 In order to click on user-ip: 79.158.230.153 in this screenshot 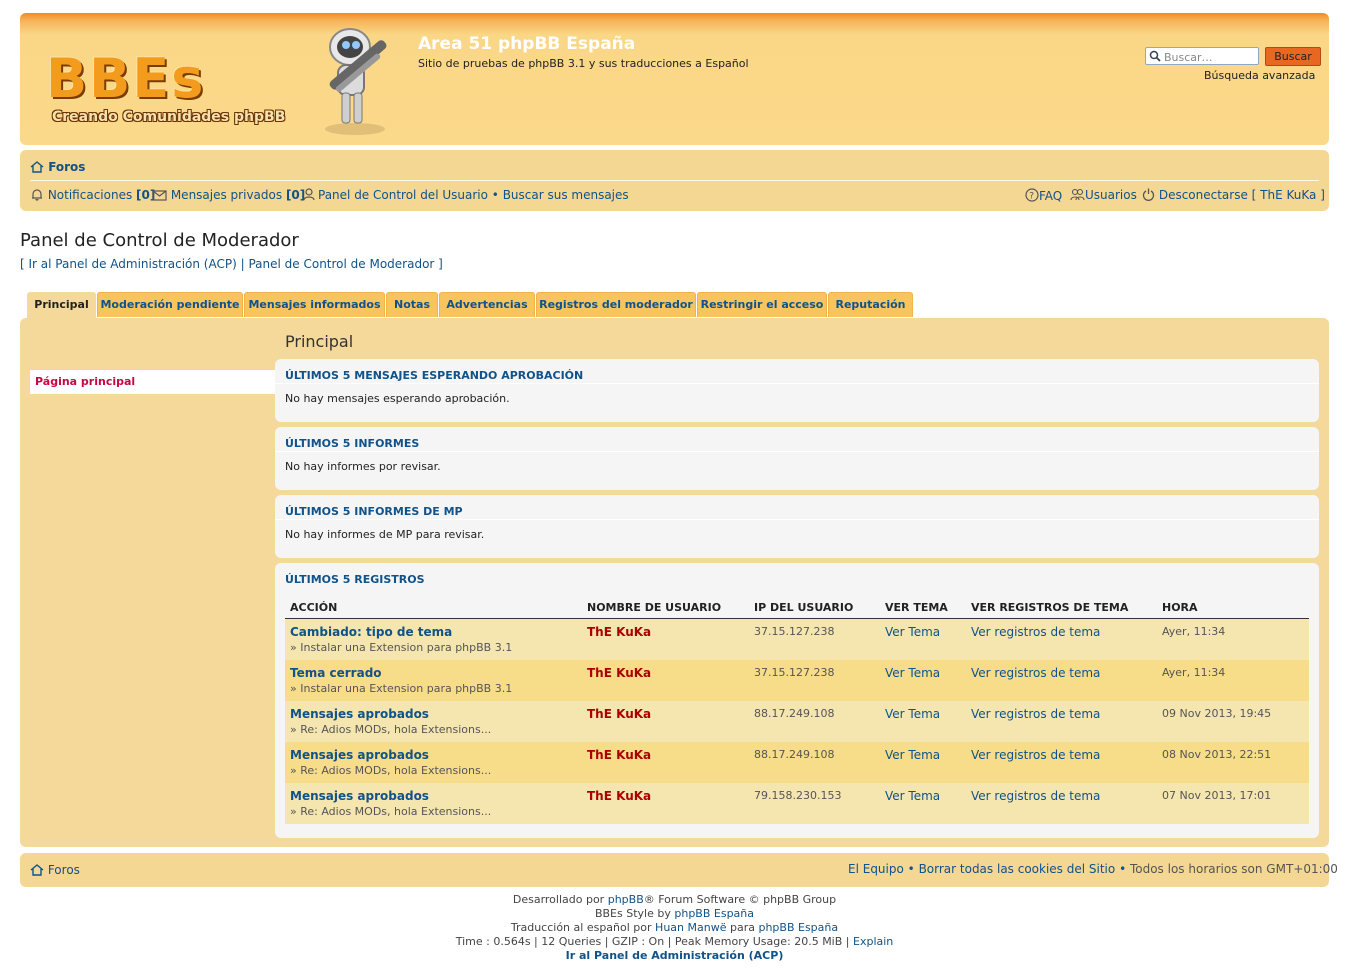, I will do `click(798, 795)`.